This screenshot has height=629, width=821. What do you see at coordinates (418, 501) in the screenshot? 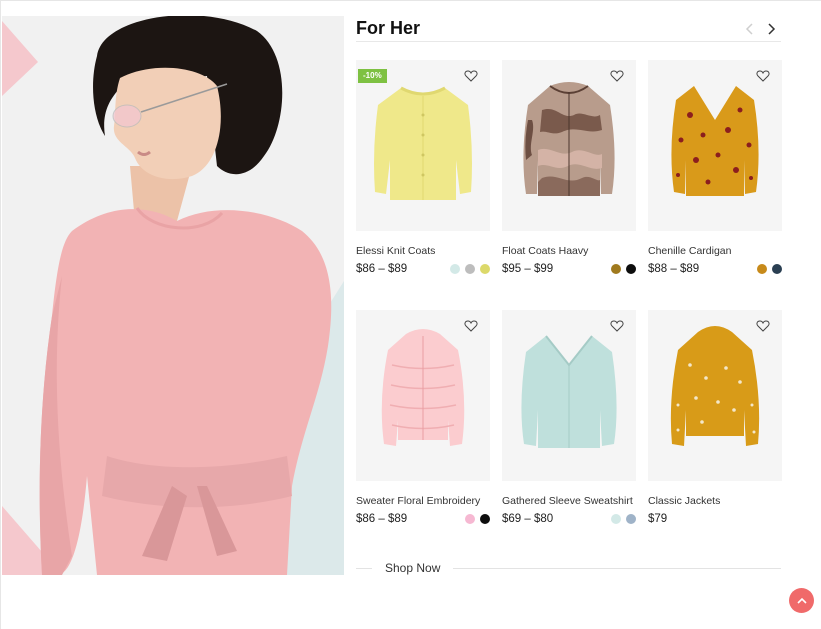
I see `product-name: Sweater Floral Embroidery` at bounding box center [418, 501].